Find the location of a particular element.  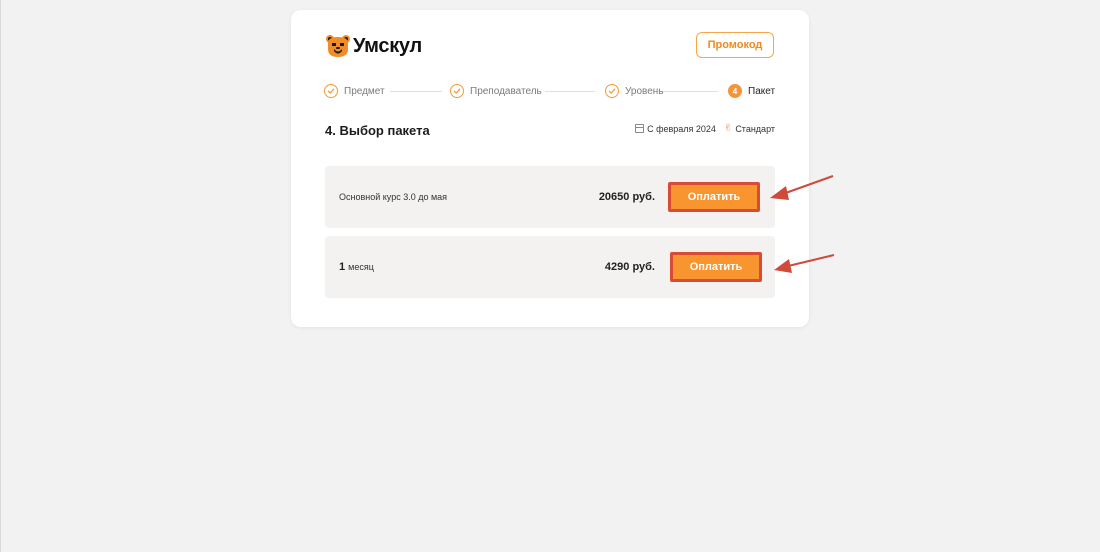

step-label: Предмет is located at coordinates (364, 91).